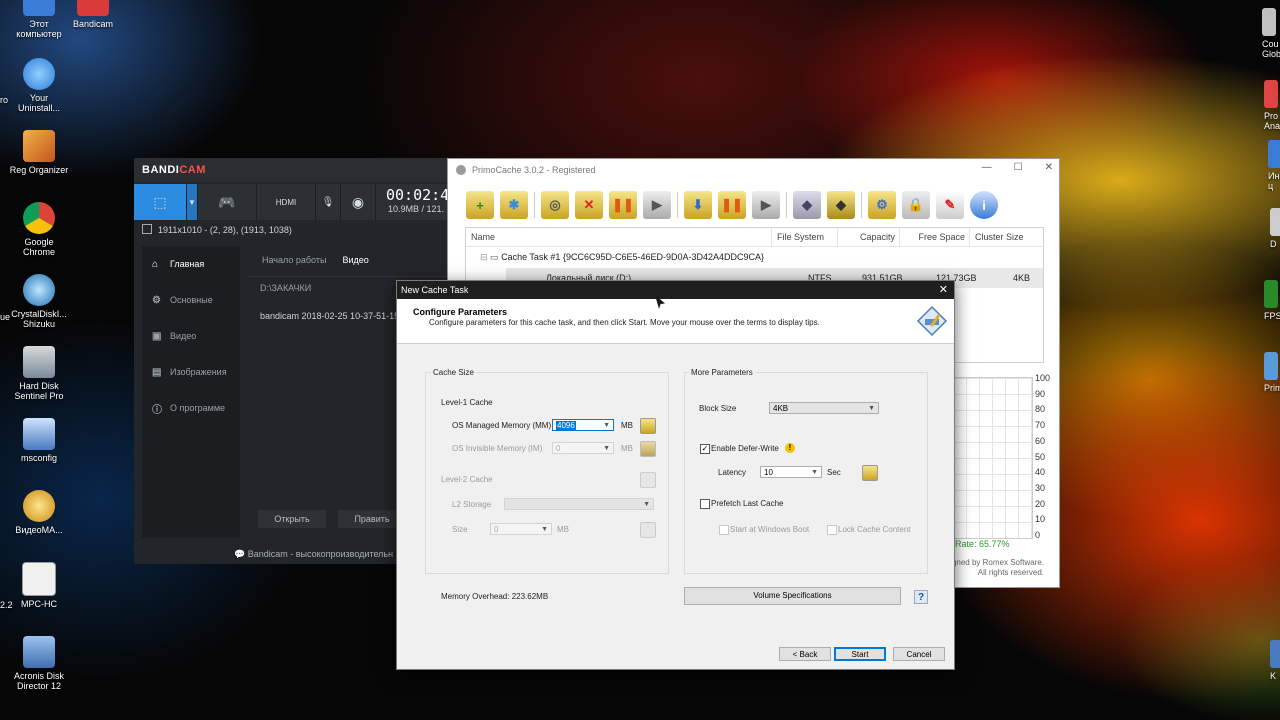 The width and height of the screenshot is (1280, 720). I want to click on flush-icon: ⬇, so click(698, 205).